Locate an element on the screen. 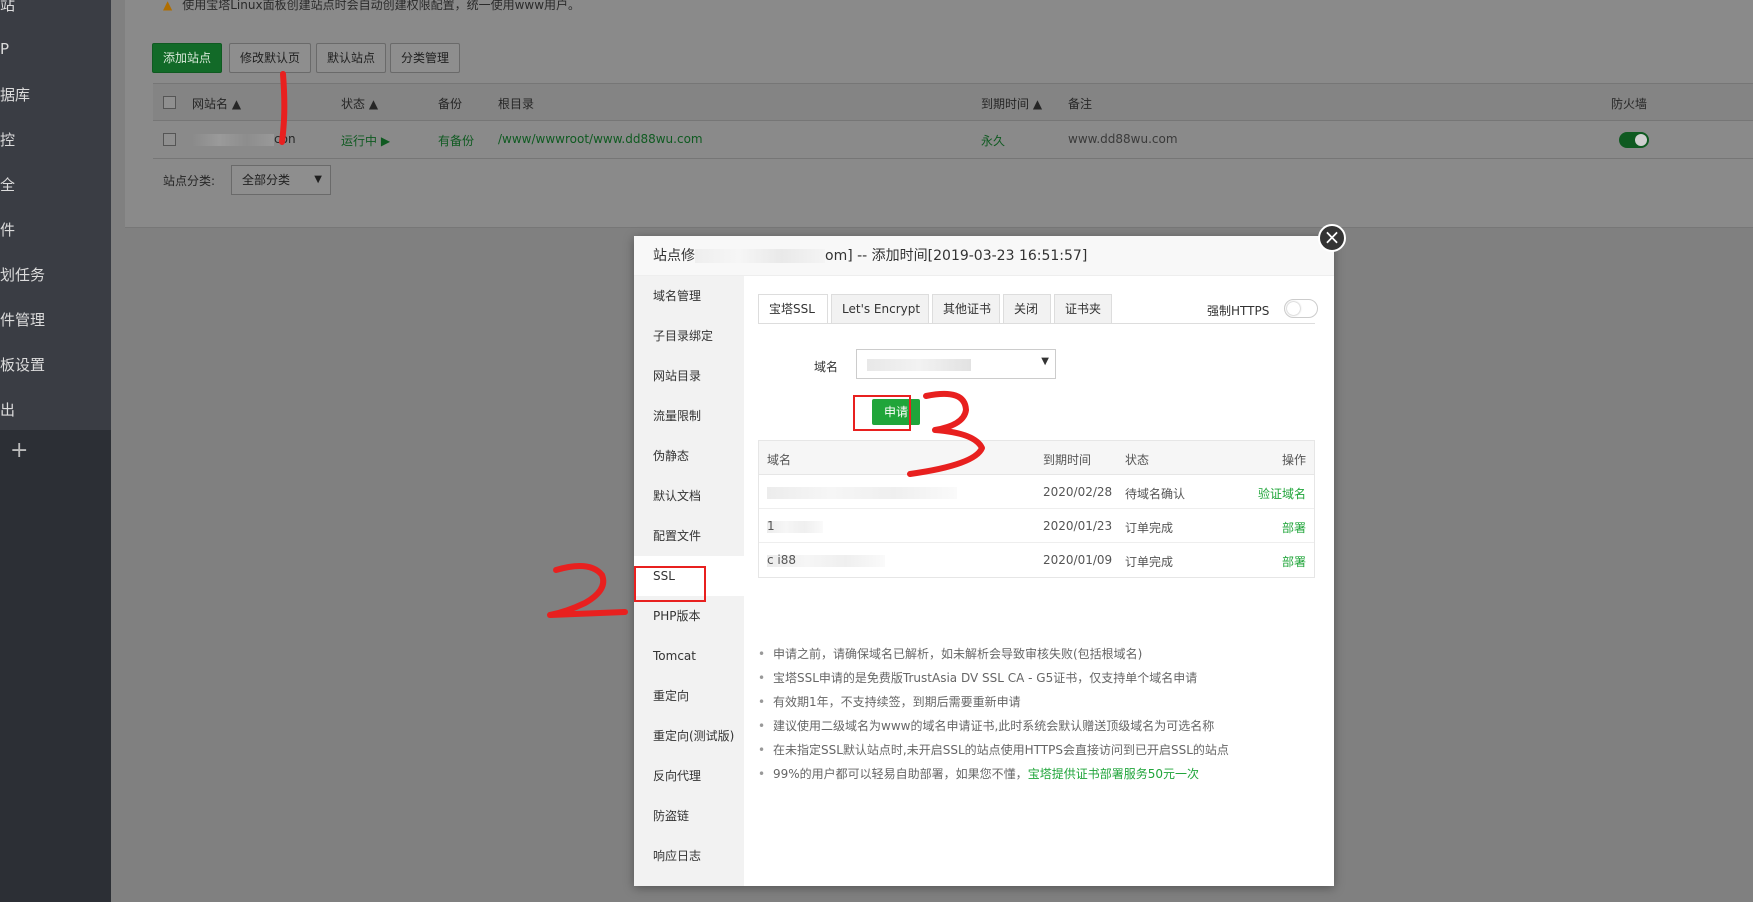 The width and height of the screenshot is (1753, 902). side-item-subdir: 子目录绑定 is located at coordinates (689, 336).